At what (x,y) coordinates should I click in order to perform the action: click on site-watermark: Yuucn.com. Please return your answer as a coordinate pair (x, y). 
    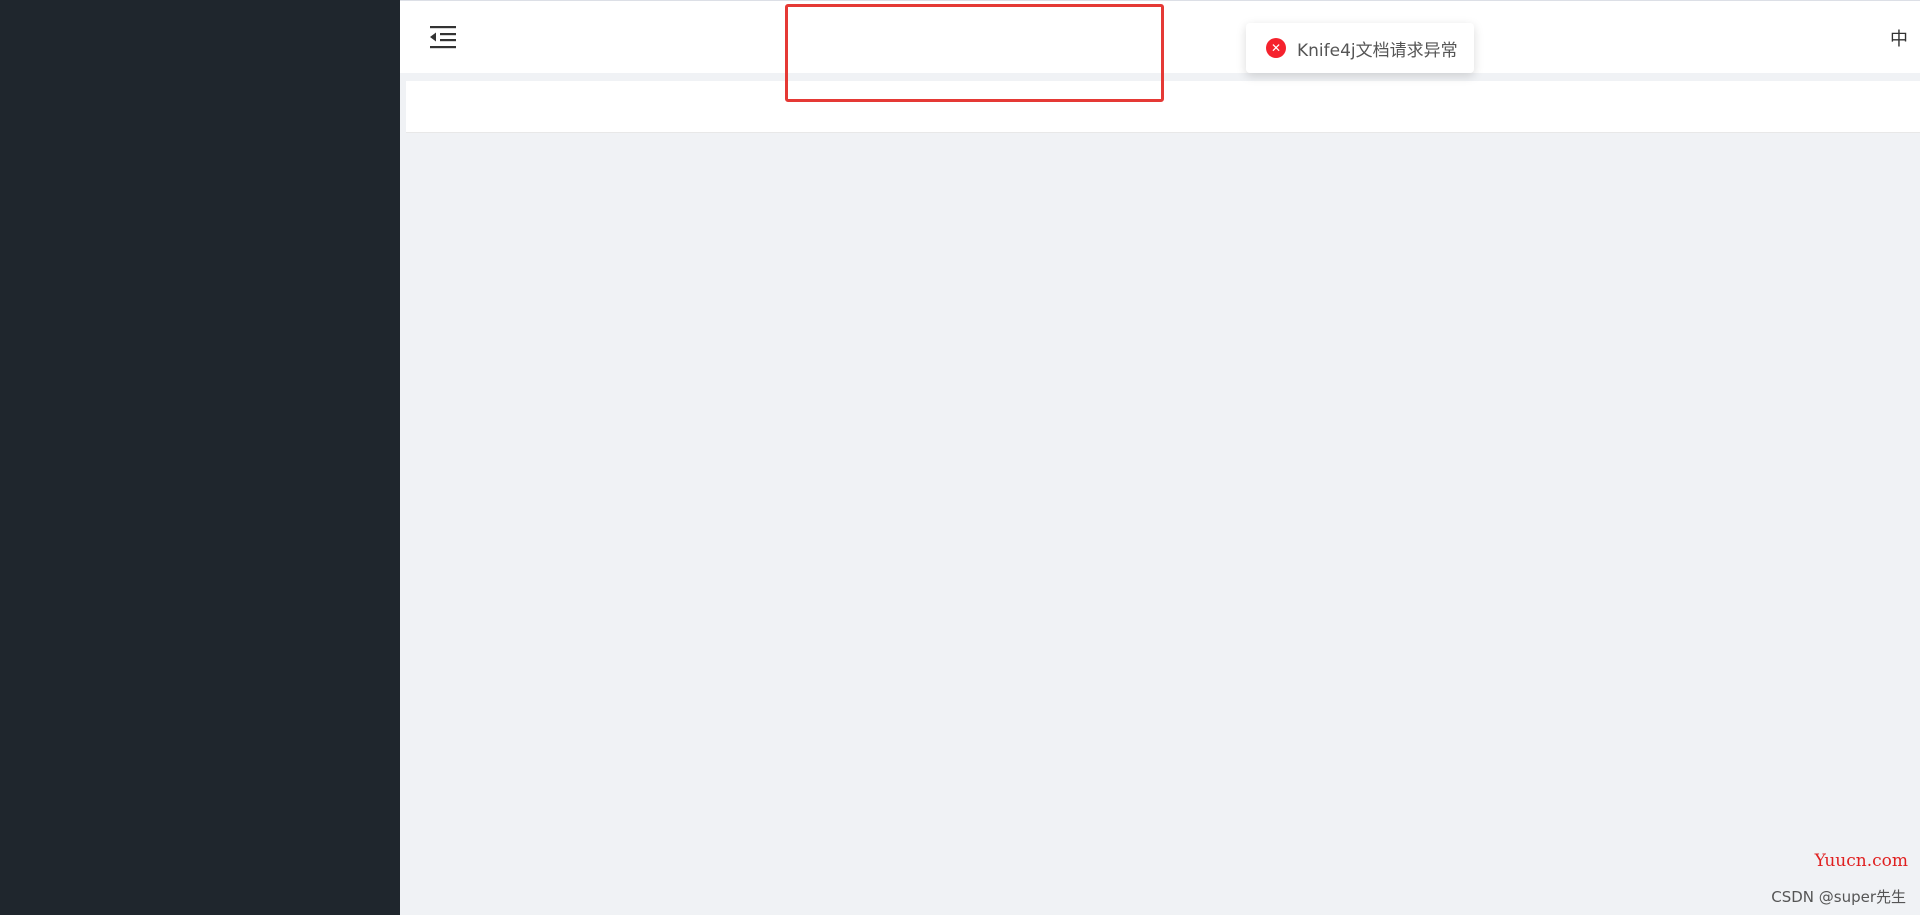
    Looking at the image, I should click on (1861, 861).